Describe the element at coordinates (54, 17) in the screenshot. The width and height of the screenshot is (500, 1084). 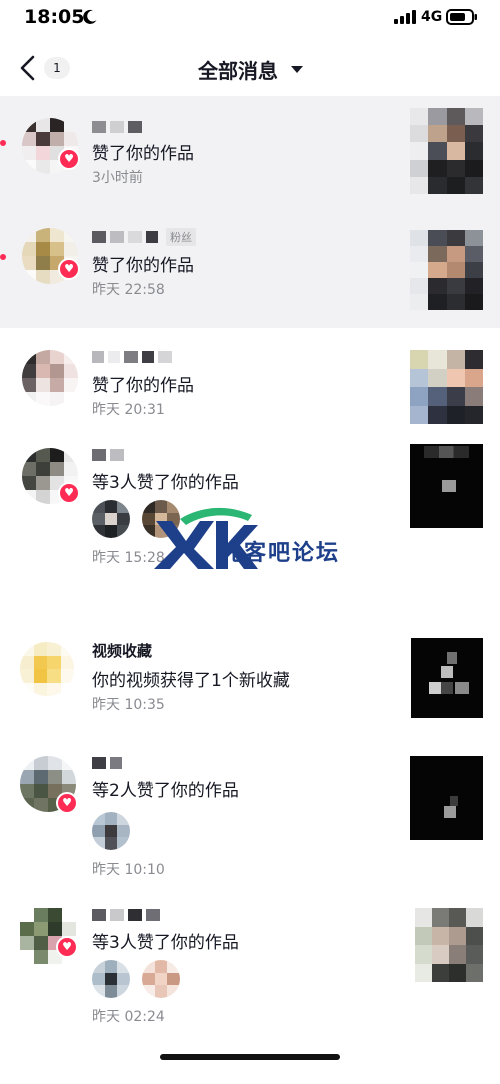
I see `status-time: 18:05` at that location.